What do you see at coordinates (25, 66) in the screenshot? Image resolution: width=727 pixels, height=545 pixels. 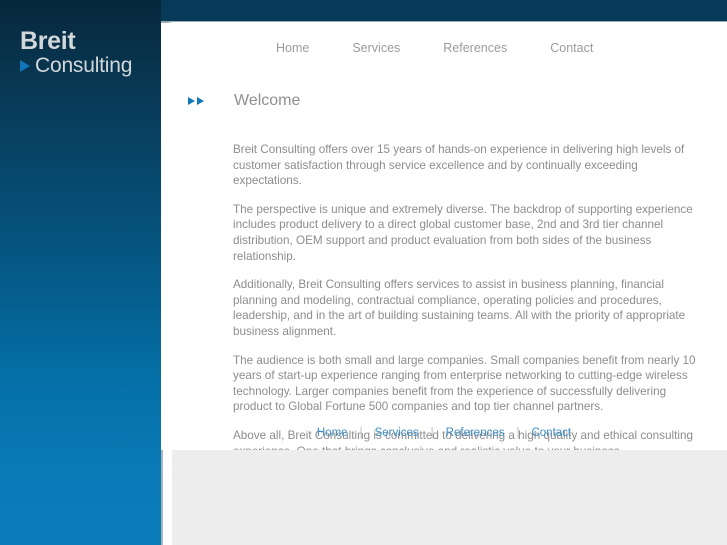 I see `triangle-right-icon` at bounding box center [25, 66].